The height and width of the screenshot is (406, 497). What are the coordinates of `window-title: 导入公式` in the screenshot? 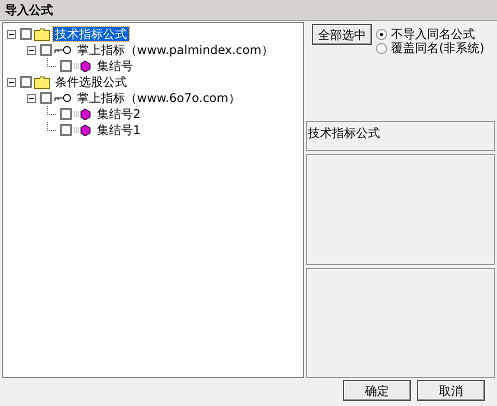 It's located at (248, 10).